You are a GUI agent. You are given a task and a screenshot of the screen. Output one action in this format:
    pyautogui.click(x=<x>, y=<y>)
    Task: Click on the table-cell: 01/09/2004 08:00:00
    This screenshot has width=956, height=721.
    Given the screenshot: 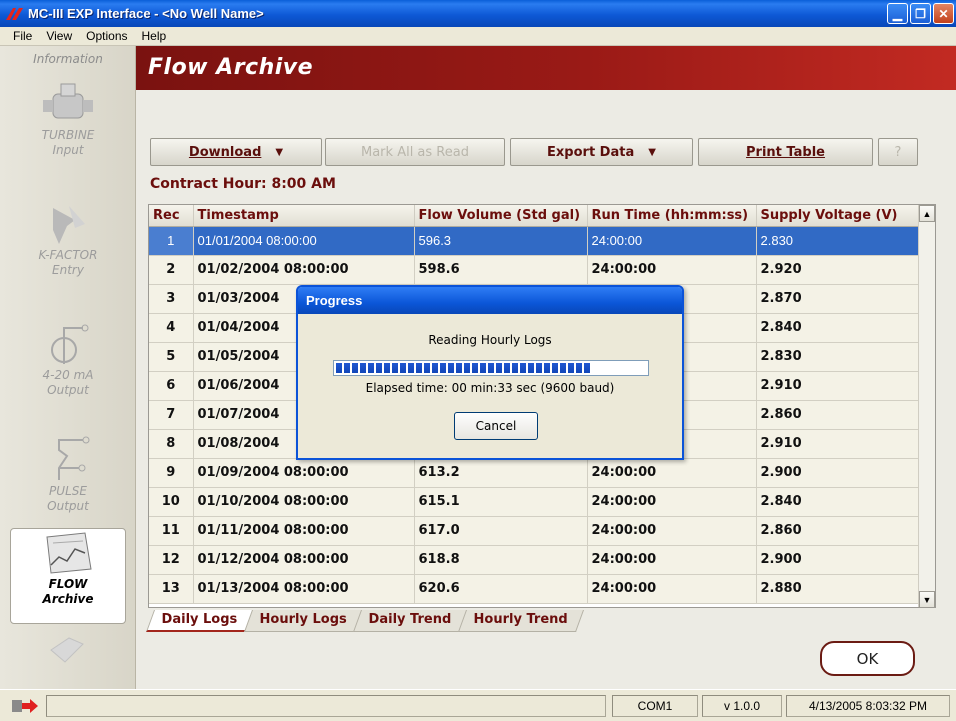 What is the action you would take?
    pyautogui.click(x=304, y=473)
    